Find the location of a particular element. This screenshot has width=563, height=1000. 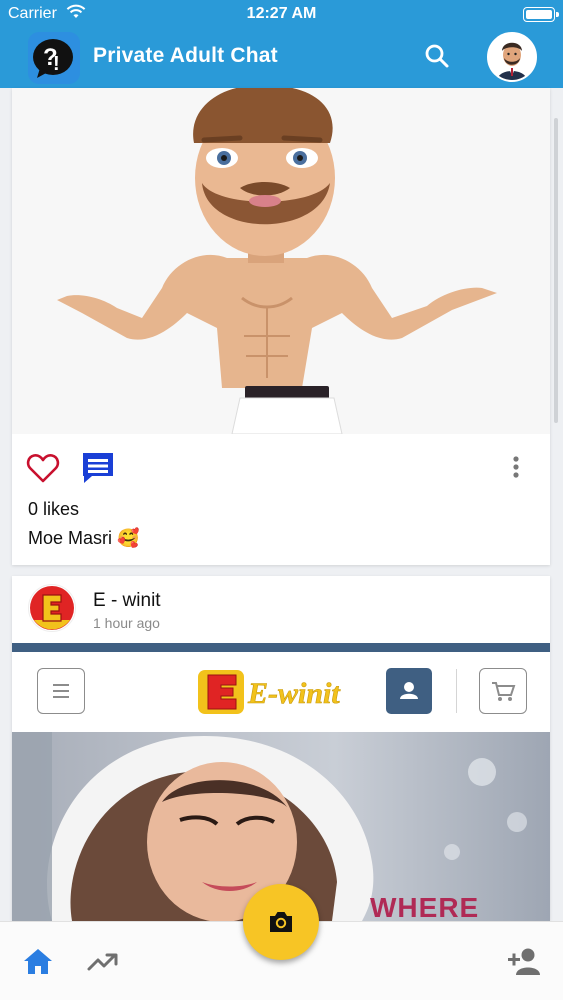

post-caption: Moe Masri 🥰 is located at coordinates (84, 538).